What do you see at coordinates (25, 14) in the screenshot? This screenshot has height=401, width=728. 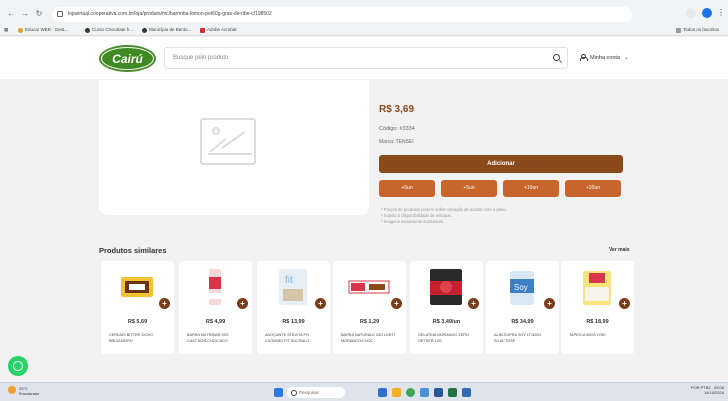 I see `forward-icon: →` at bounding box center [25, 14].